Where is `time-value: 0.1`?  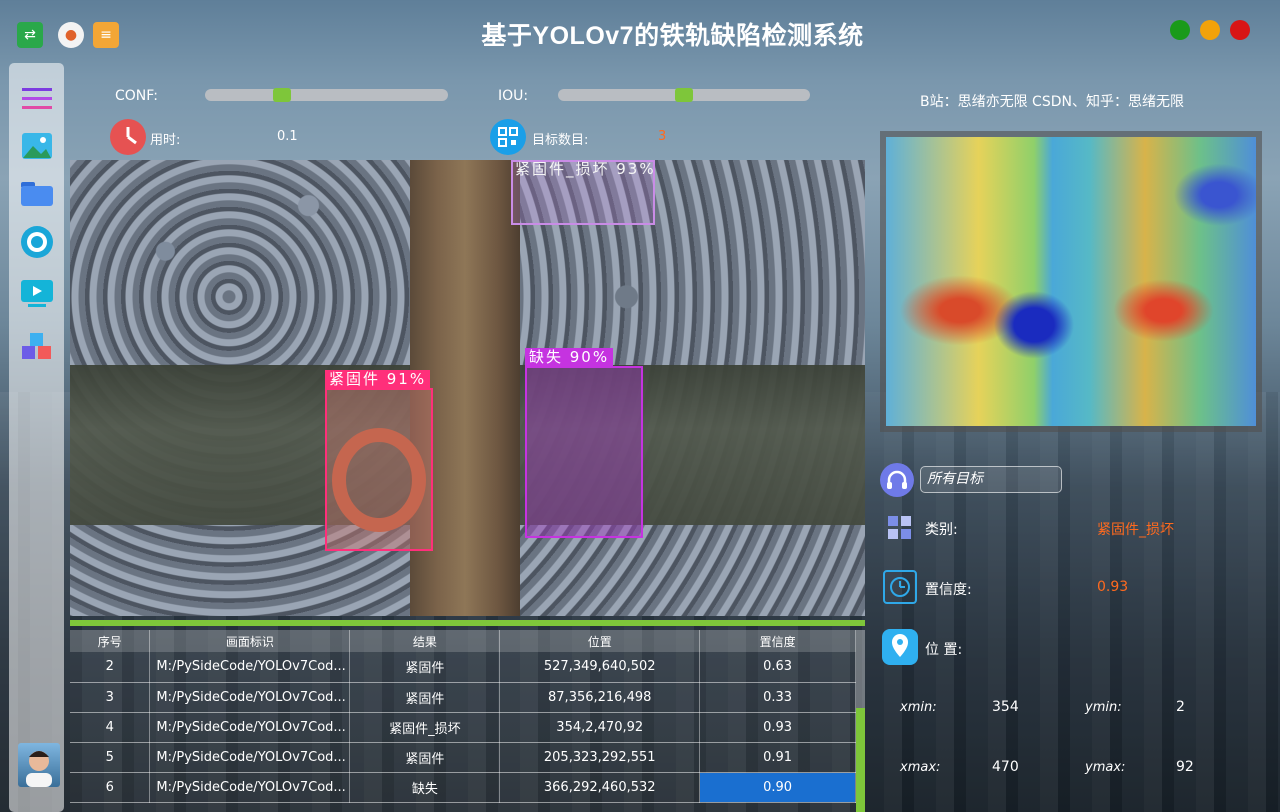
time-value: 0.1 is located at coordinates (287, 136).